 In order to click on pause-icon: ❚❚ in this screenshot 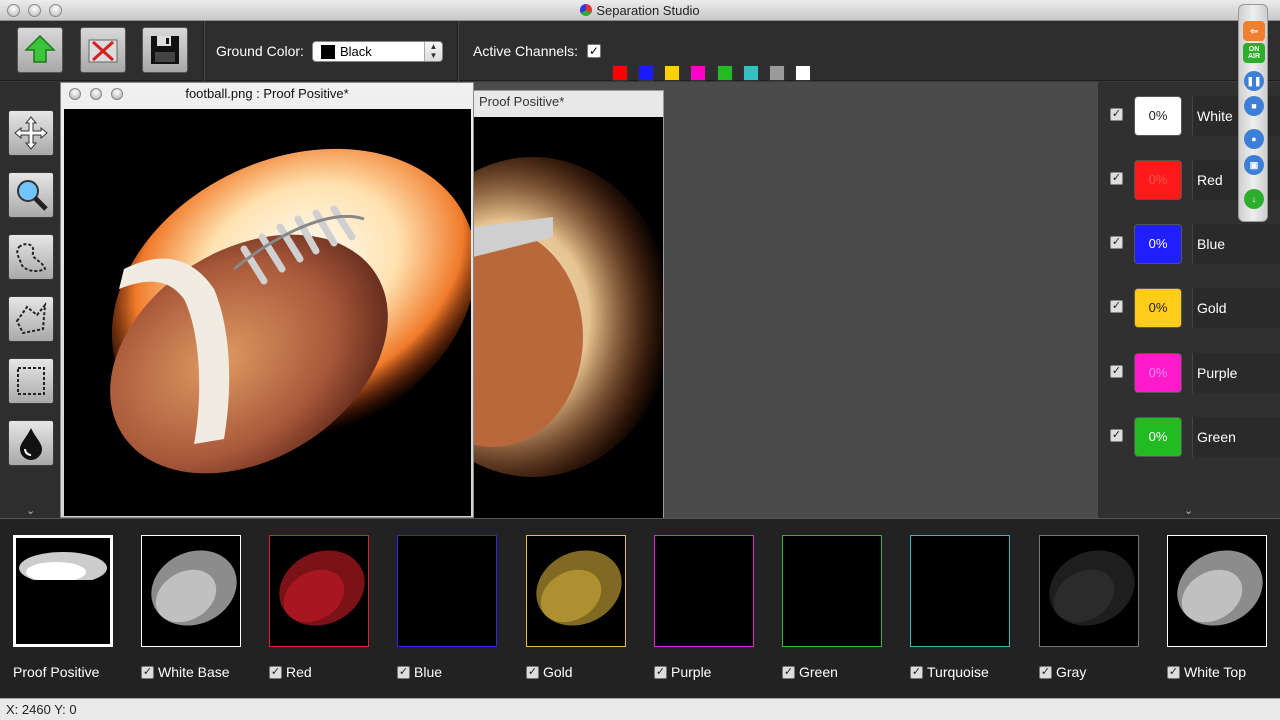, I will do `click(1254, 81)`.